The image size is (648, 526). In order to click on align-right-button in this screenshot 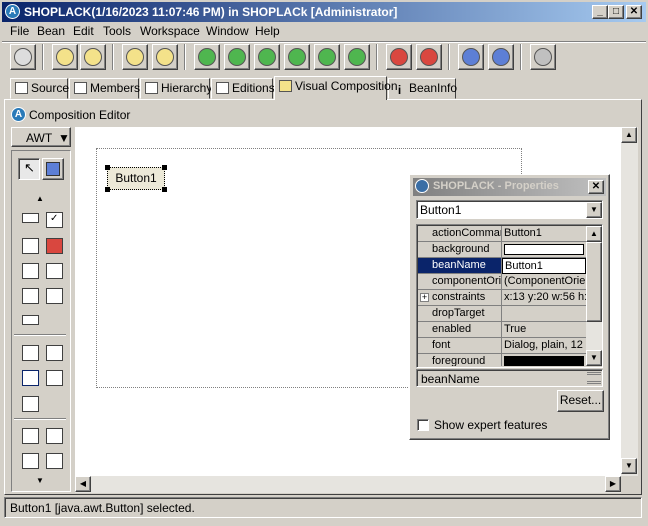, I will do `click(267, 57)`.